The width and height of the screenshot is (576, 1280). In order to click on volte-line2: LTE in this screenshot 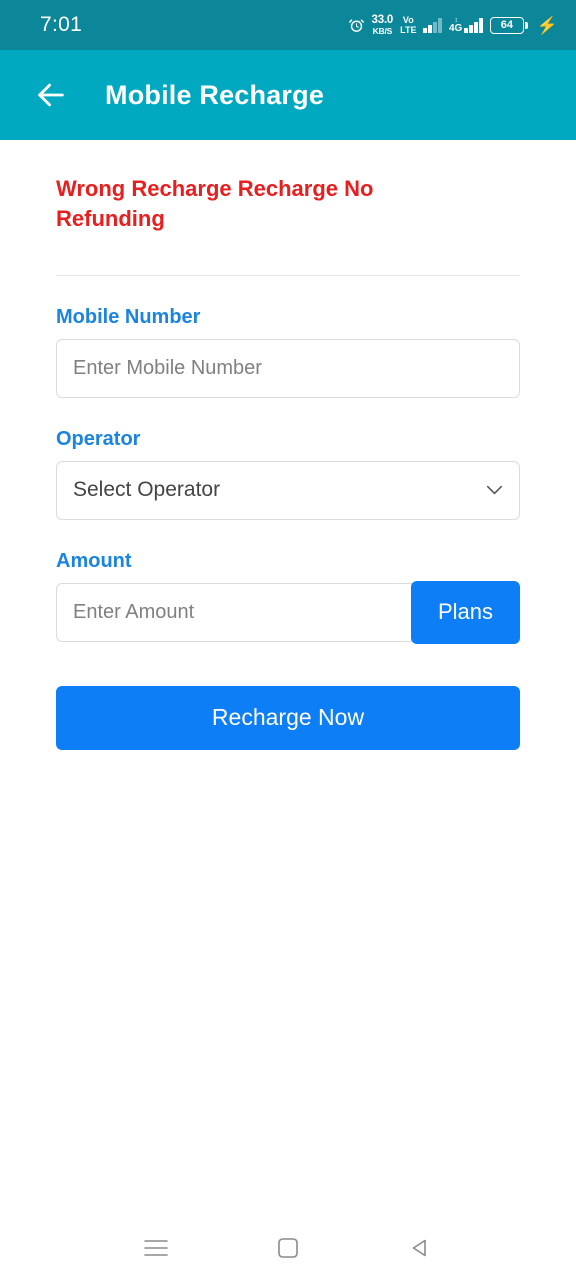, I will do `click(408, 29)`.